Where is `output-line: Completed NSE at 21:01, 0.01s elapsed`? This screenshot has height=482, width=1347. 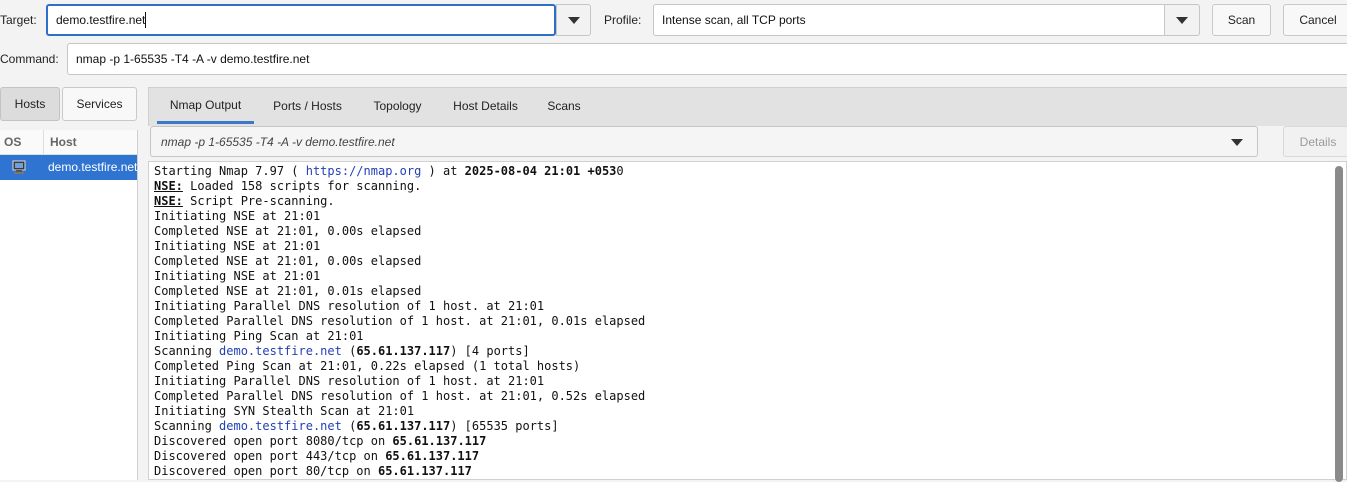 output-line: Completed NSE at 21:01, 0.01s elapsed is located at coordinates (288, 291).